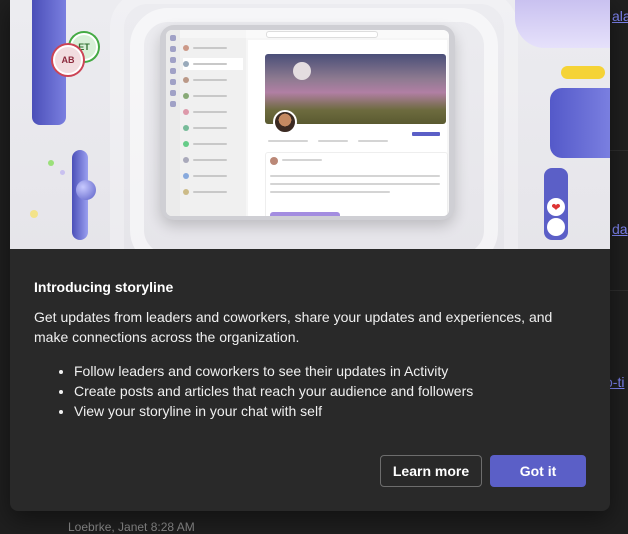 The height and width of the screenshot is (534, 628). I want to click on decor-blue-block, so click(580, 123).